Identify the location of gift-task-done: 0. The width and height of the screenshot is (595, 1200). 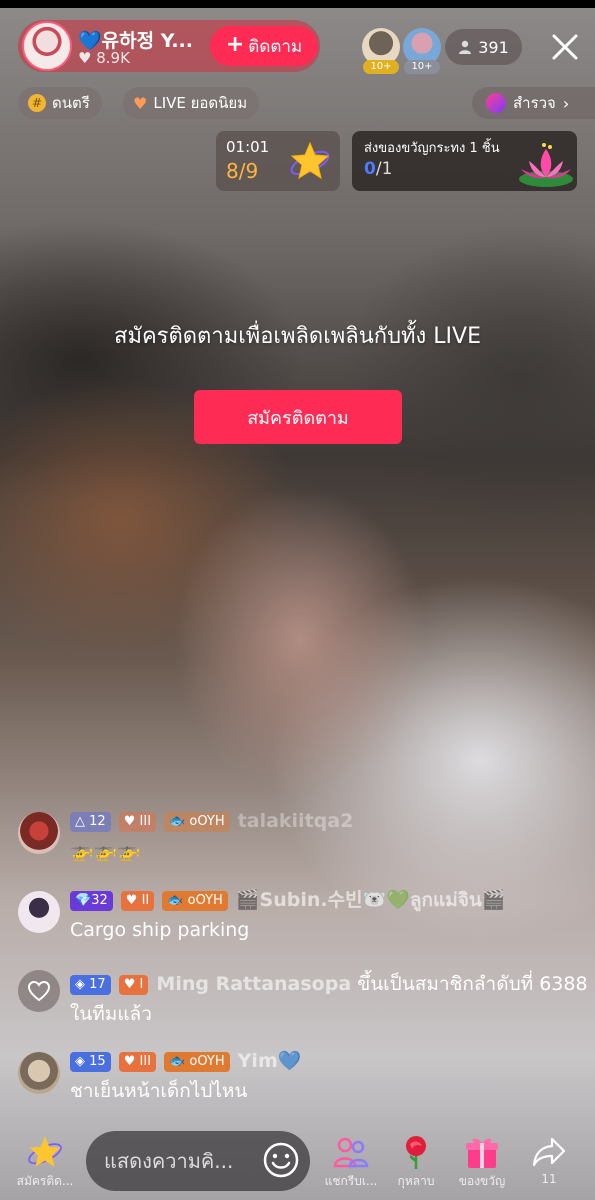
(370, 169).